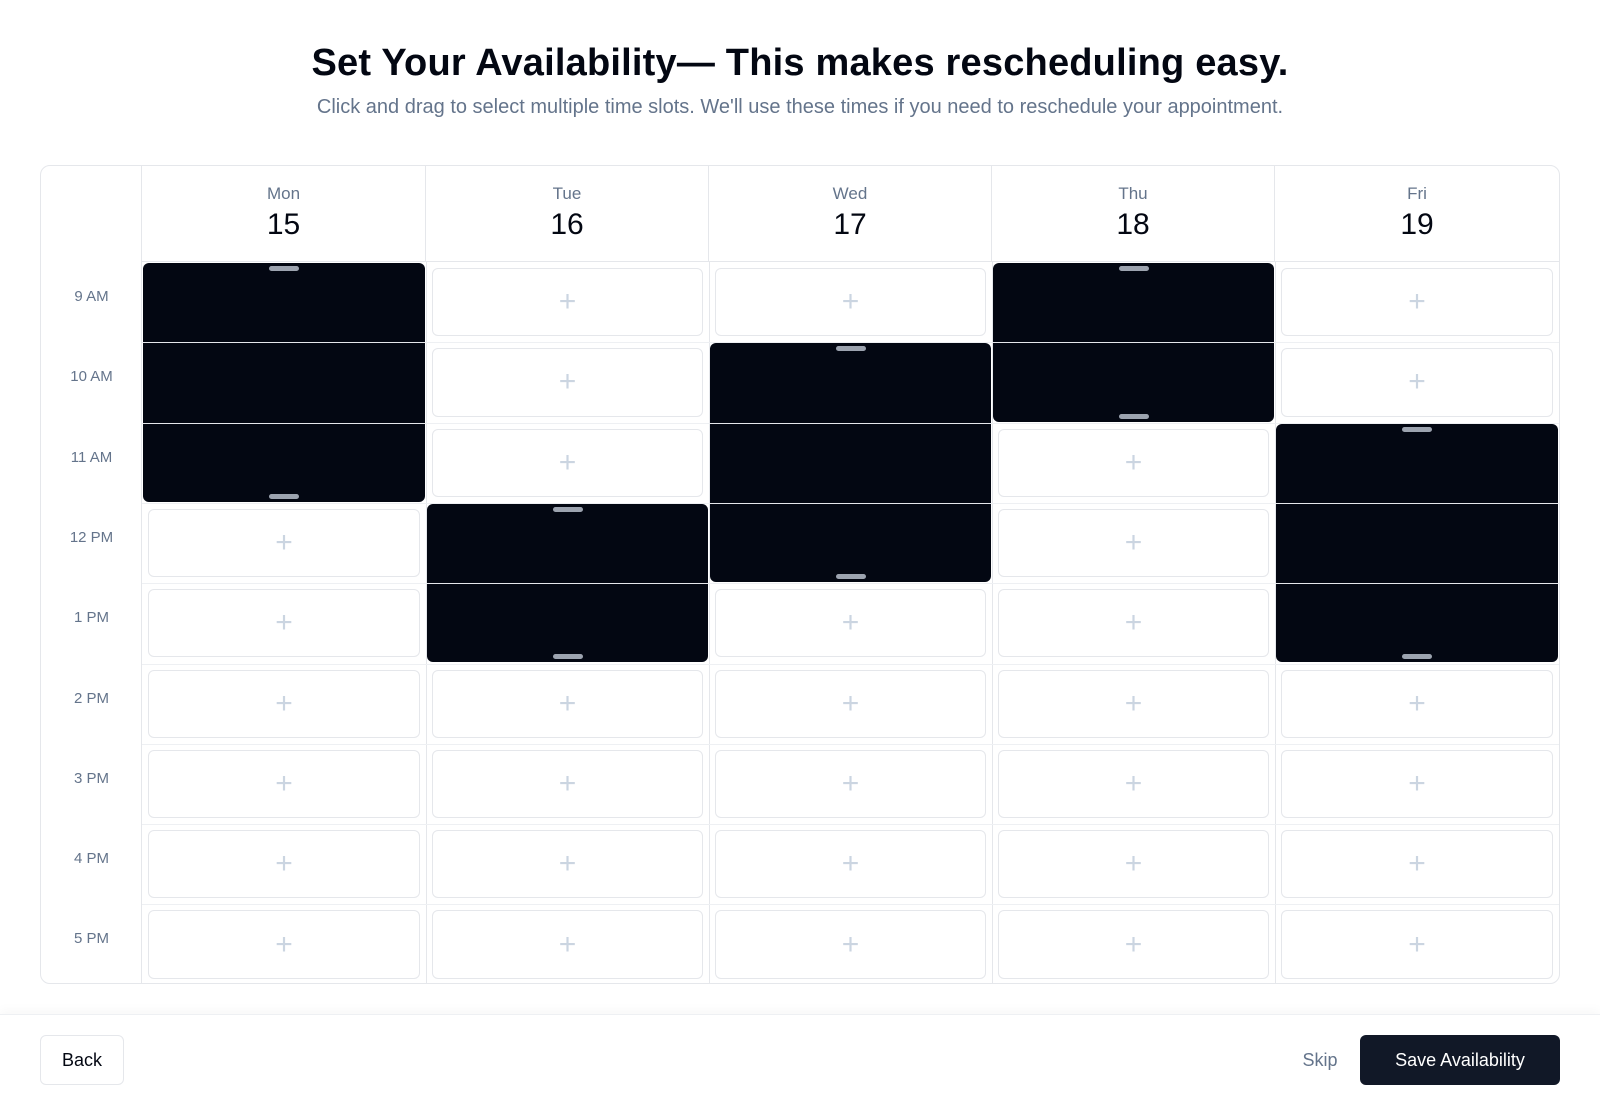  I want to click on footer-bar: Back Skip Save Availability, so click(800, 1059).